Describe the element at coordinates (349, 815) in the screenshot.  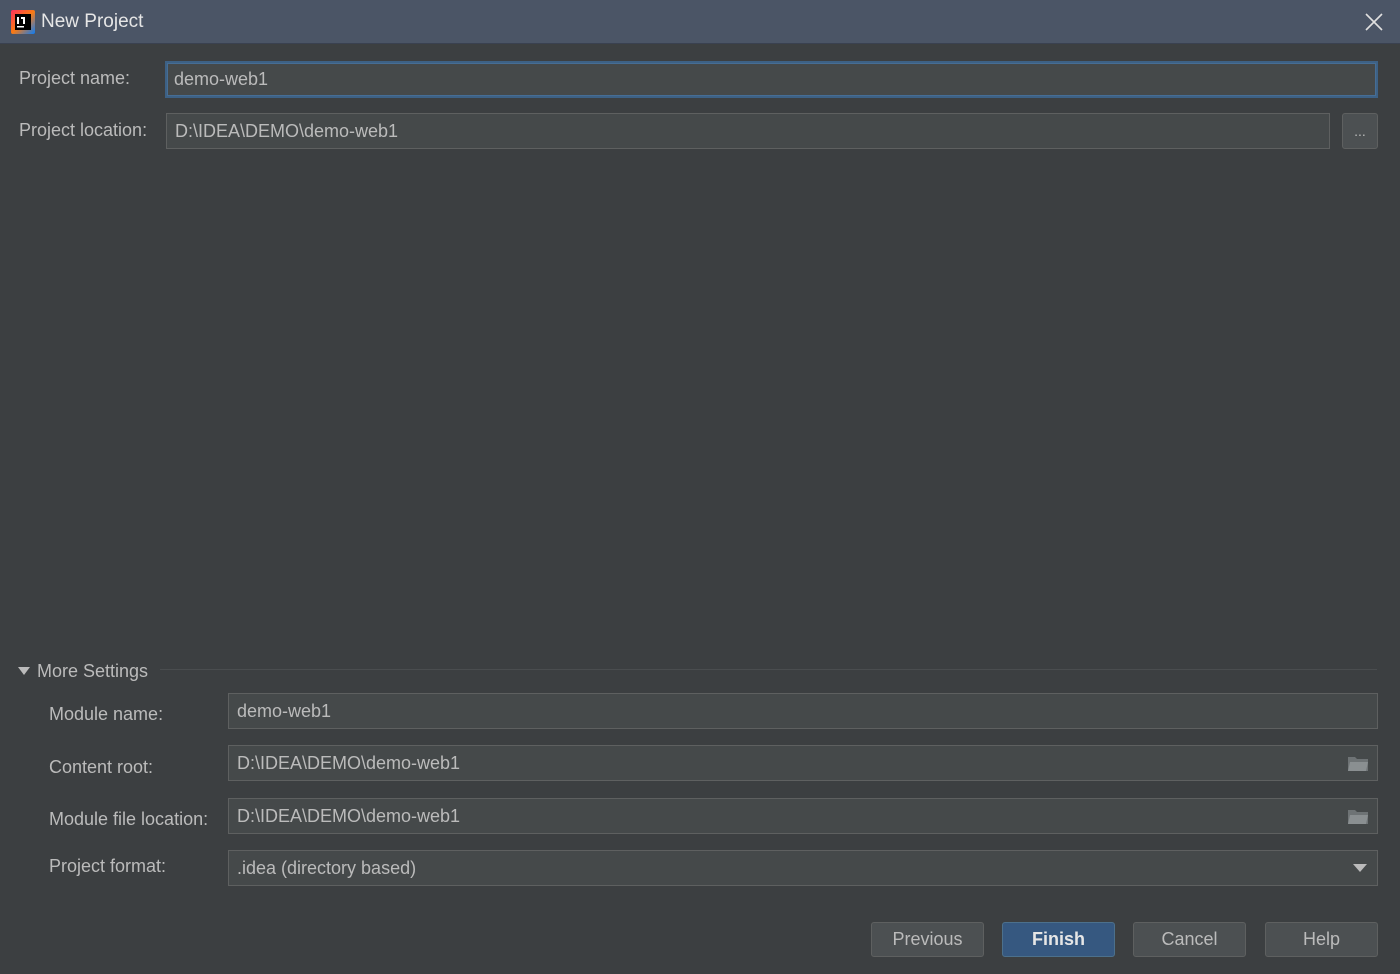
I see `module-file-location-value: D:\IDEA\DEMO\demo-web1` at that location.